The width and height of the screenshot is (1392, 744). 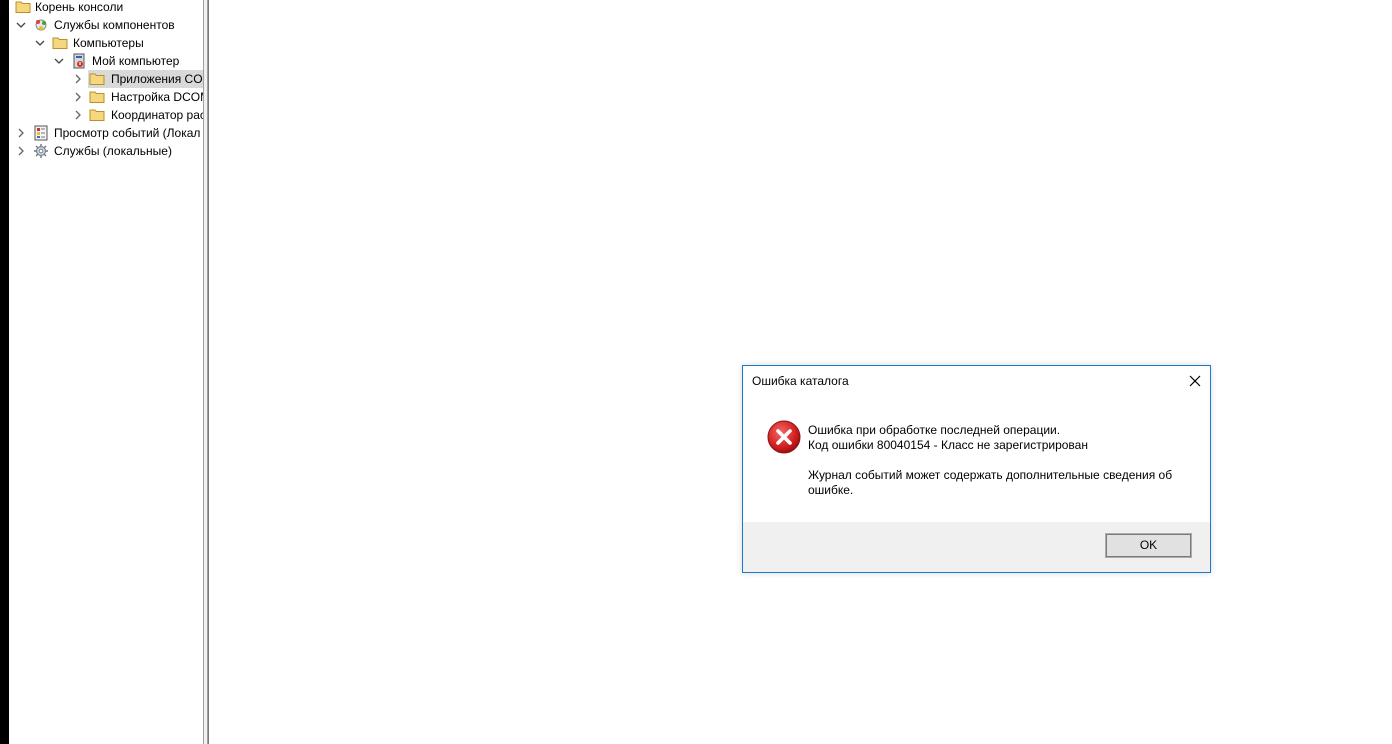 I want to click on tree-item-label: Компьютеры, so click(x=108, y=43).